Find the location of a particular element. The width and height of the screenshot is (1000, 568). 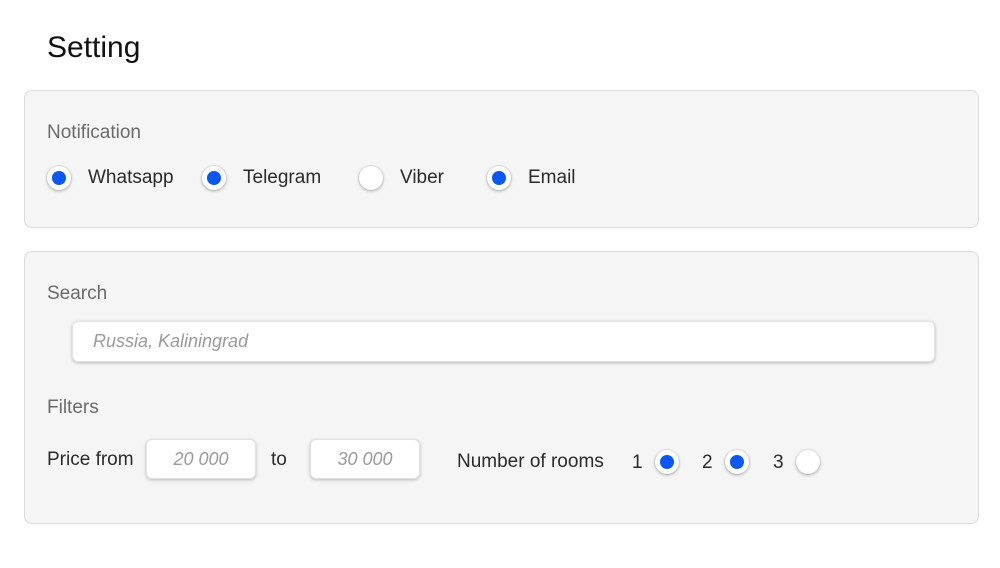

notification-label: Notification is located at coordinates (94, 132).